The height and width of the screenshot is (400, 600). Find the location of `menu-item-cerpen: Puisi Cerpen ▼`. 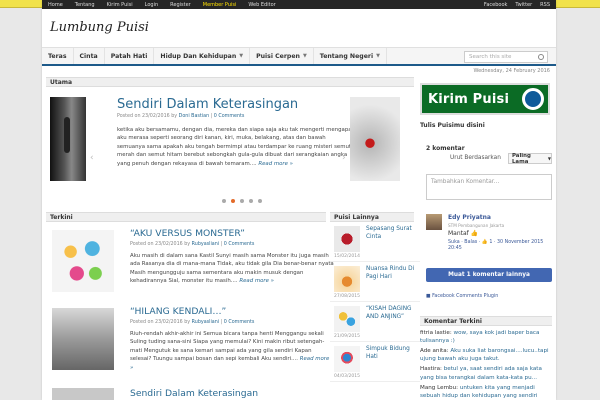

menu-item-cerpen: Puisi Cerpen ▼ is located at coordinates (282, 56).